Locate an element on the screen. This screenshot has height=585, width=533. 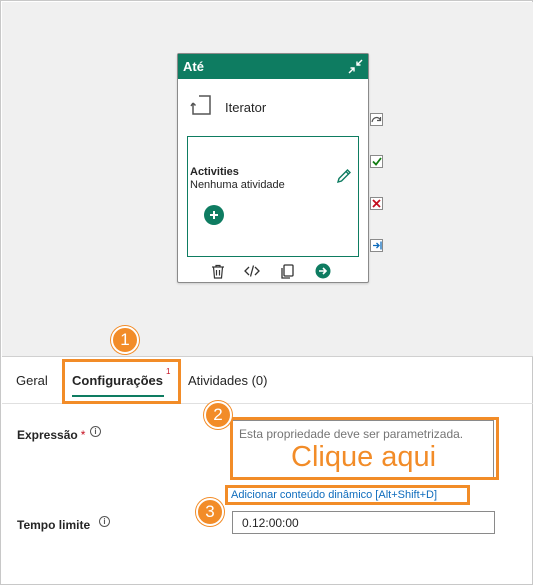
highlight-dynamic-link is located at coordinates (347, 495).